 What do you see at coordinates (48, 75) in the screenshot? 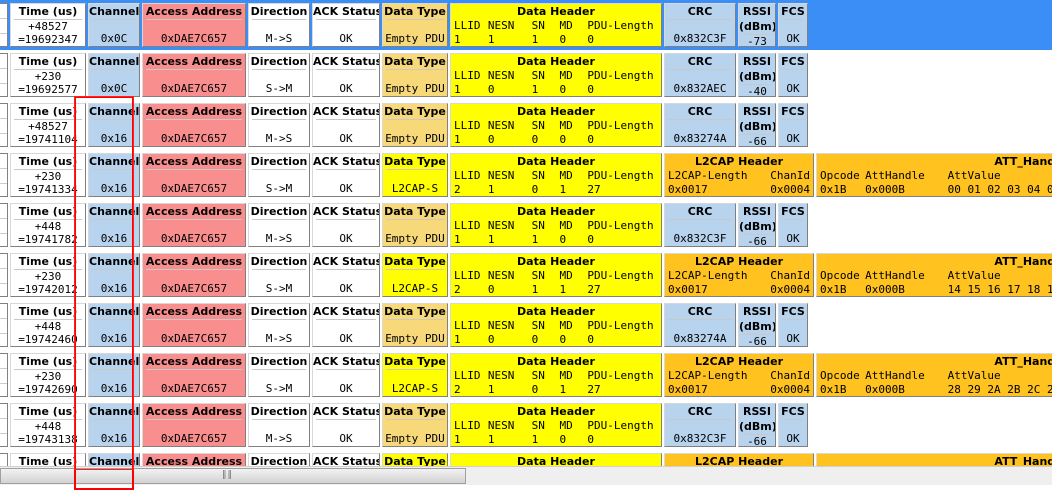
I see `time-field: Time (us) +230 =19692577` at bounding box center [48, 75].